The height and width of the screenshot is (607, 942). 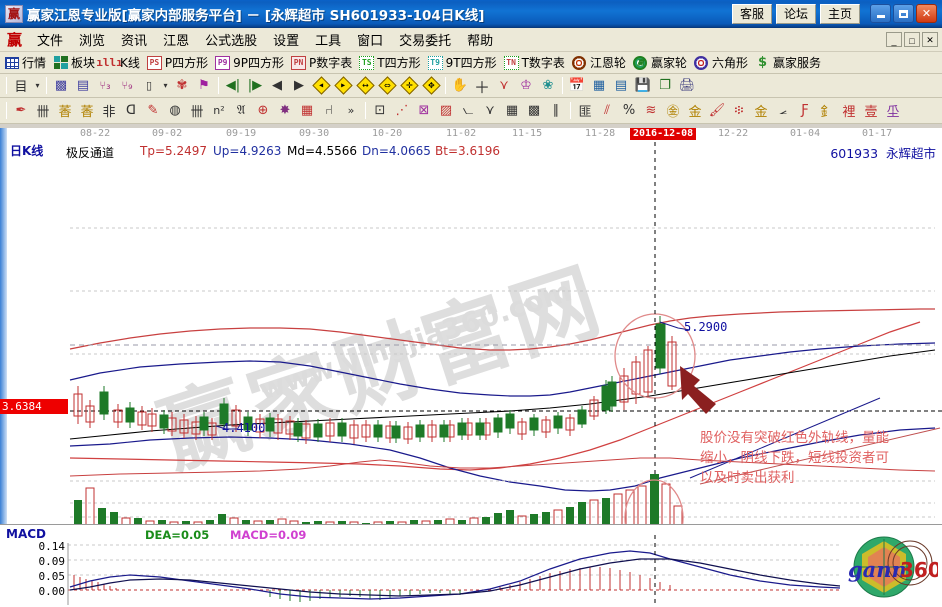 I want to click on percent-icon: %, so click(x=629, y=110).